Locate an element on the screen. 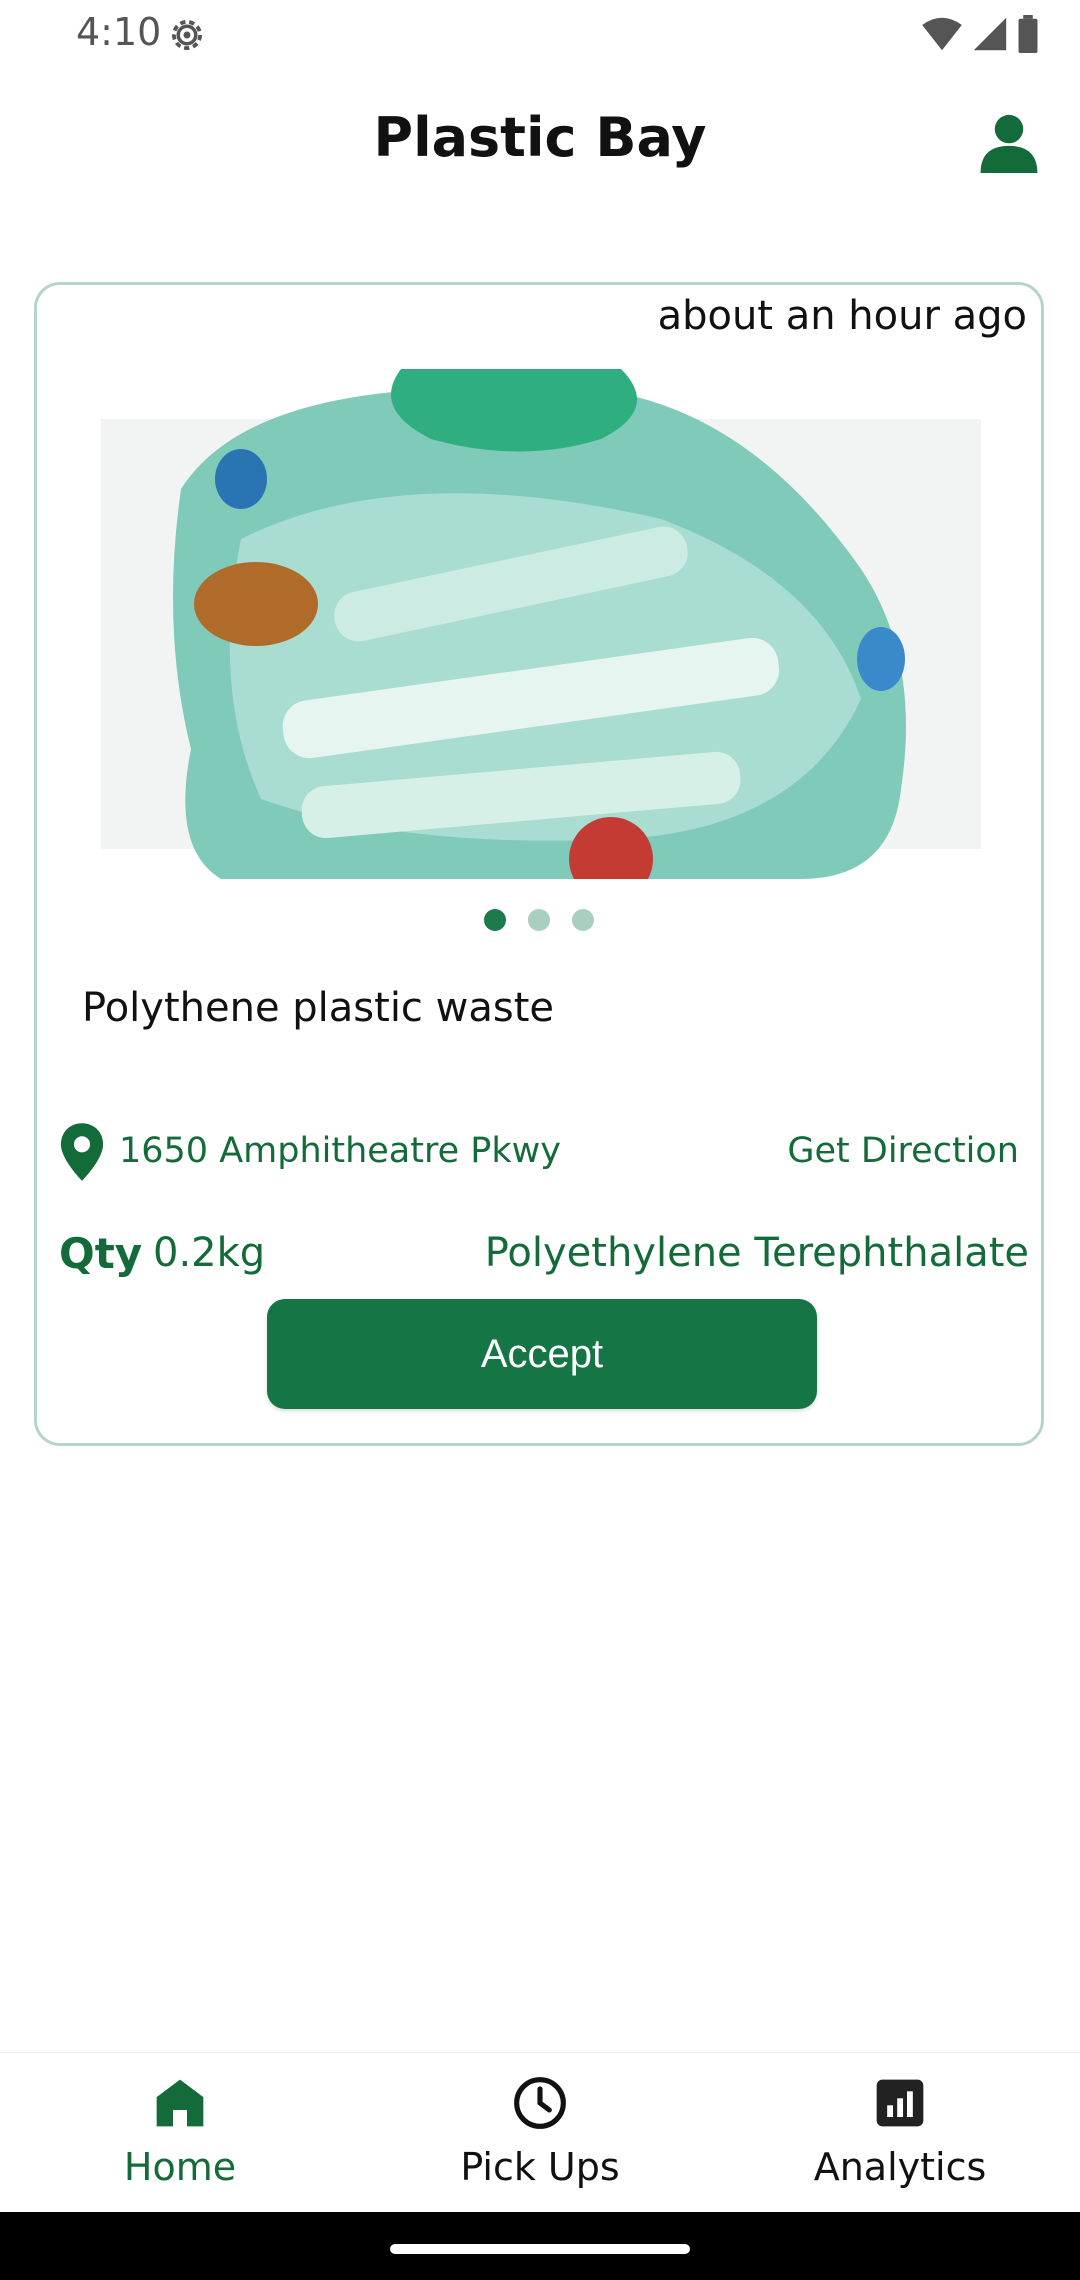 The image size is (1080, 2280). location-row: 1650 Amphitheatre Pkwy Get Direction is located at coordinates (539, 1153).